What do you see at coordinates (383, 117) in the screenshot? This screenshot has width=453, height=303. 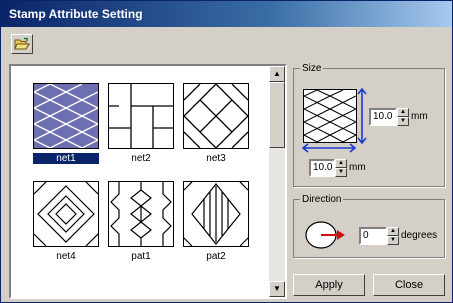 I see `height-field: 10.0` at bounding box center [383, 117].